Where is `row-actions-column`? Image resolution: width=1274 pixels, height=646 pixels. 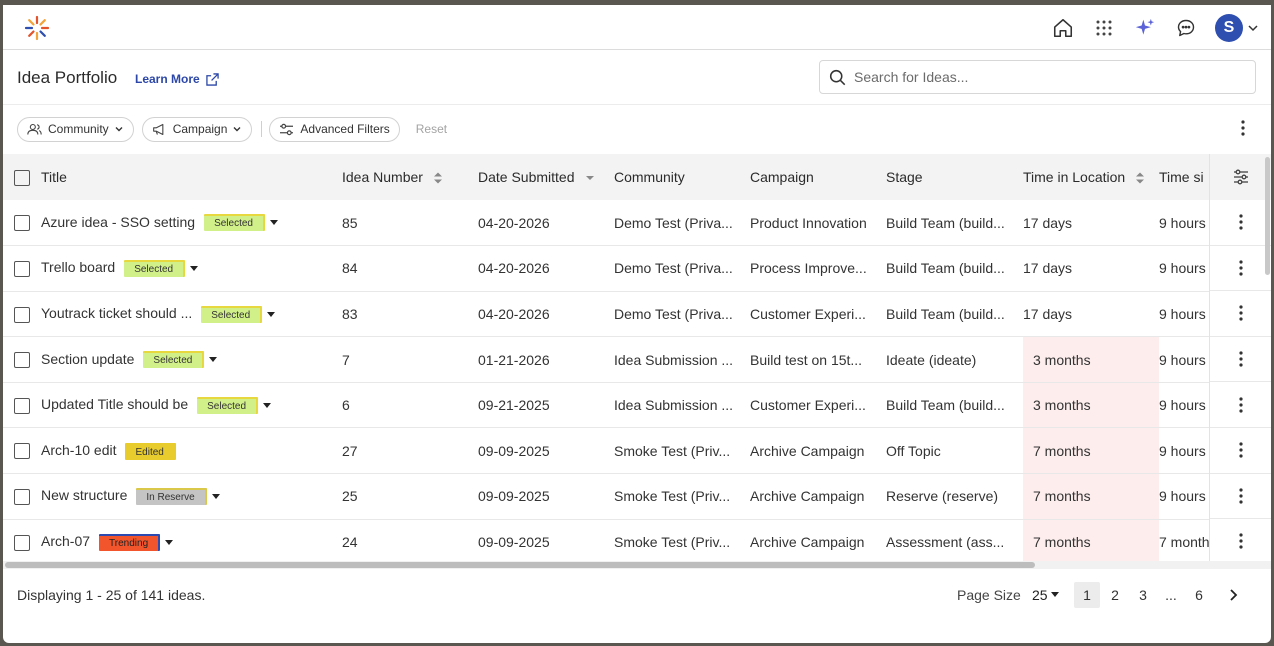
row-actions-column is located at coordinates (1240, 359).